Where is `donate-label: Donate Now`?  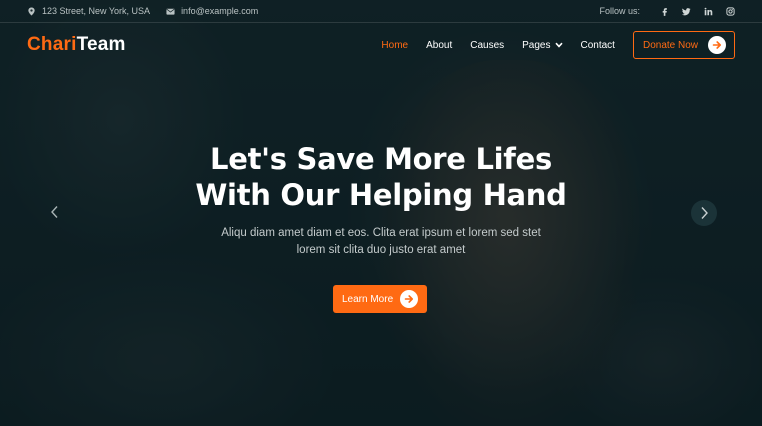 donate-label: Donate Now is located at coordinates (670, 45).